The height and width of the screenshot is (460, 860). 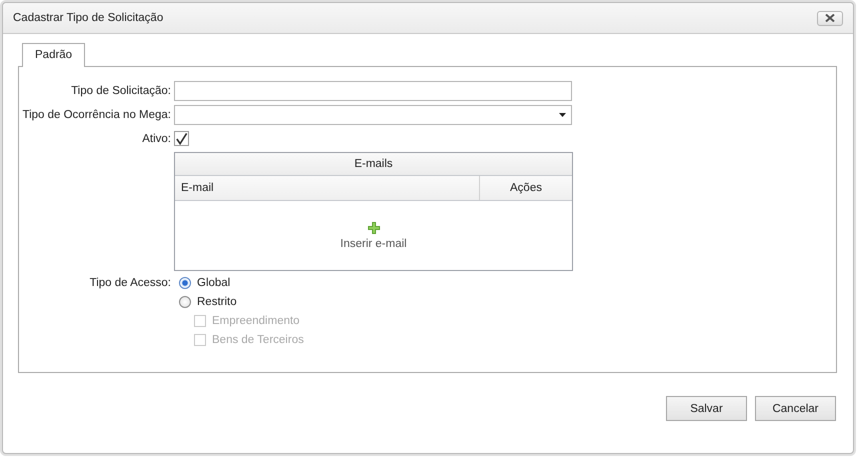 What do you see at coordinates (130, 283) in the screenshot?
I see `field-label: Tipo de Acesso:` at bounding box center [130, 283].